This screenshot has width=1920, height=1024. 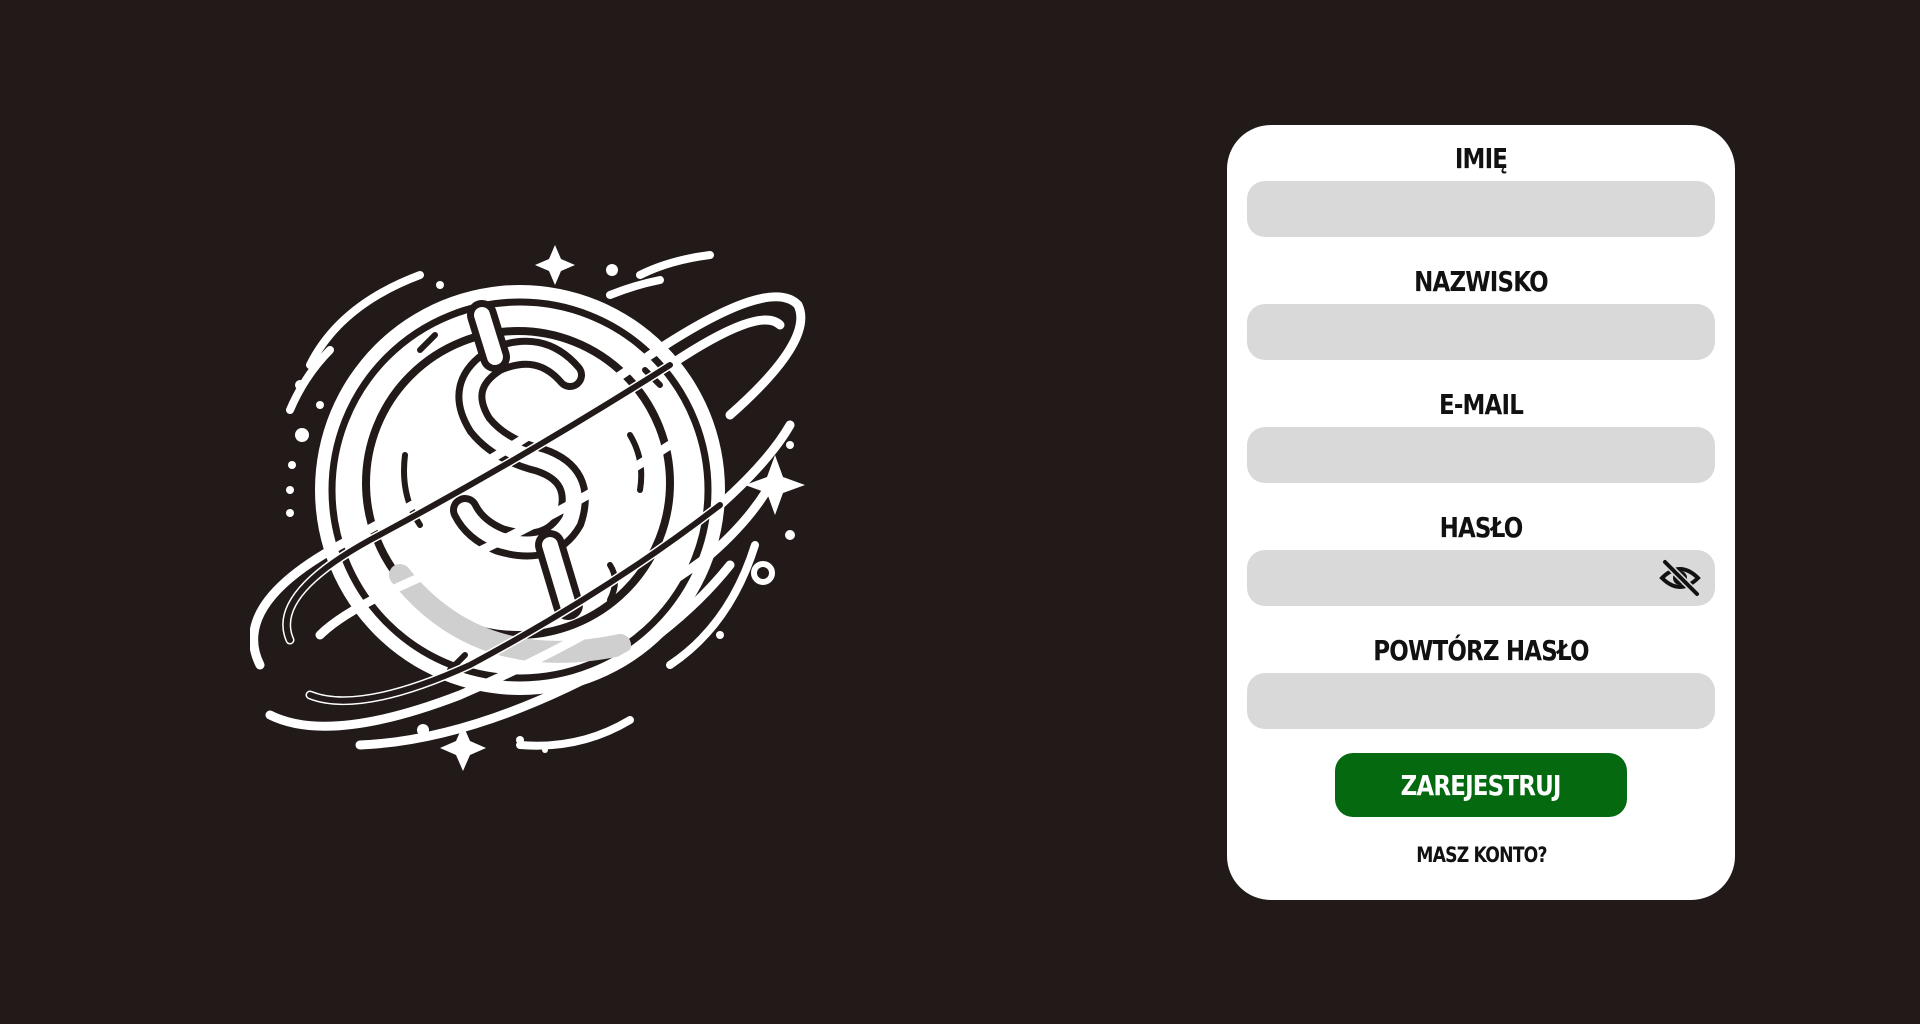 I want to click on last-name-input, so click(x=1481, y=332).